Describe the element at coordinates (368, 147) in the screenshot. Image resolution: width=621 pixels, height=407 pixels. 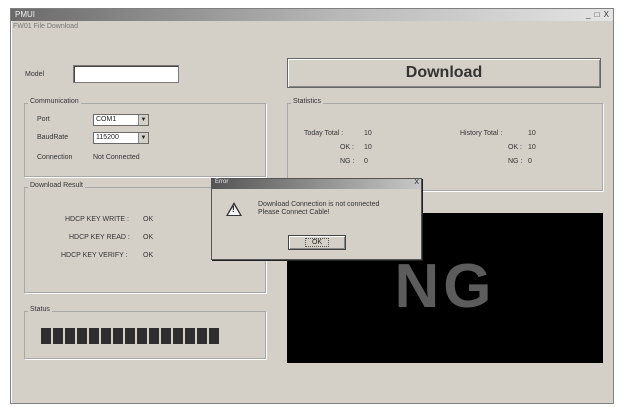
I see `today-ok-value: 10` at that location.